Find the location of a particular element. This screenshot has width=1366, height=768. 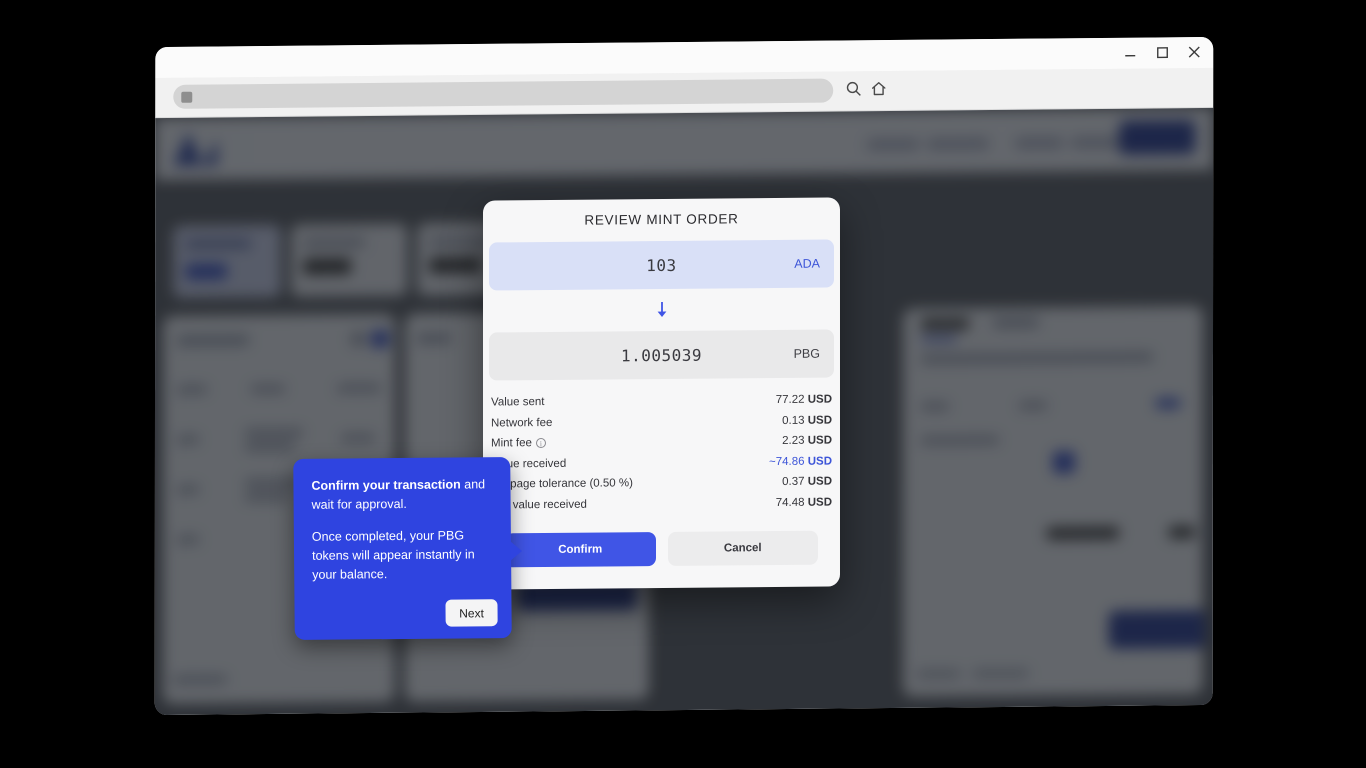

fee-row-amount: ~74.86 USD is located at coordinates (800, 461).